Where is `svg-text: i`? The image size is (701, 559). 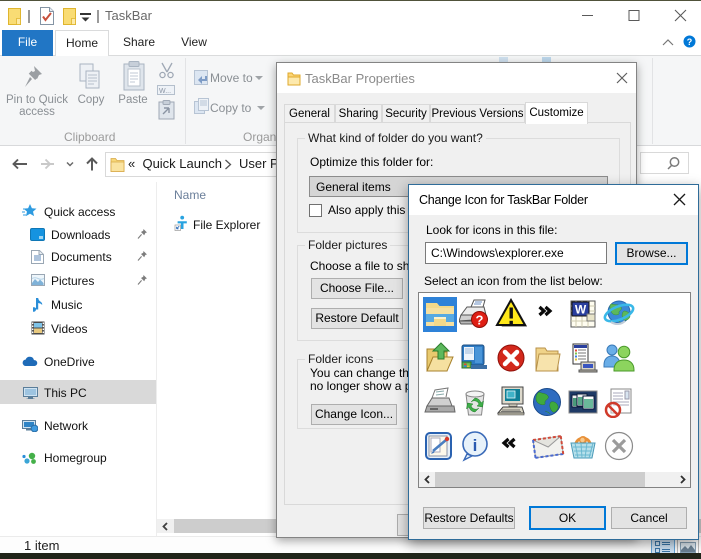
svg-text: i is located at coordinates (475, 445).